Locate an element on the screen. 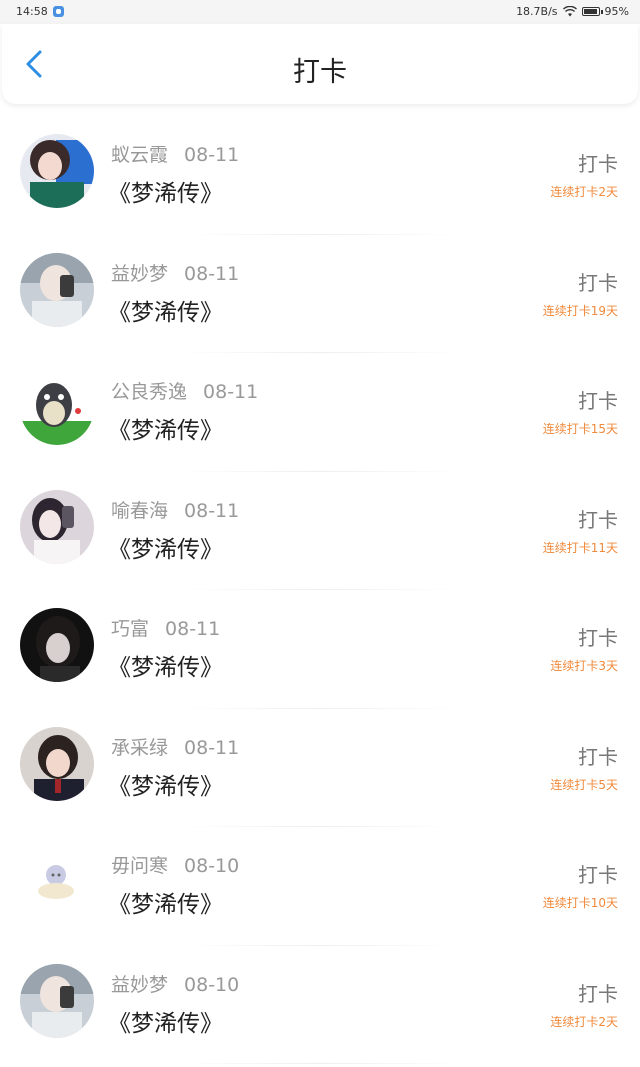 The width and height of the screenshot is (640, 1067). streak-badge: 连续打卡3天 is located at coordinates (584, 666).